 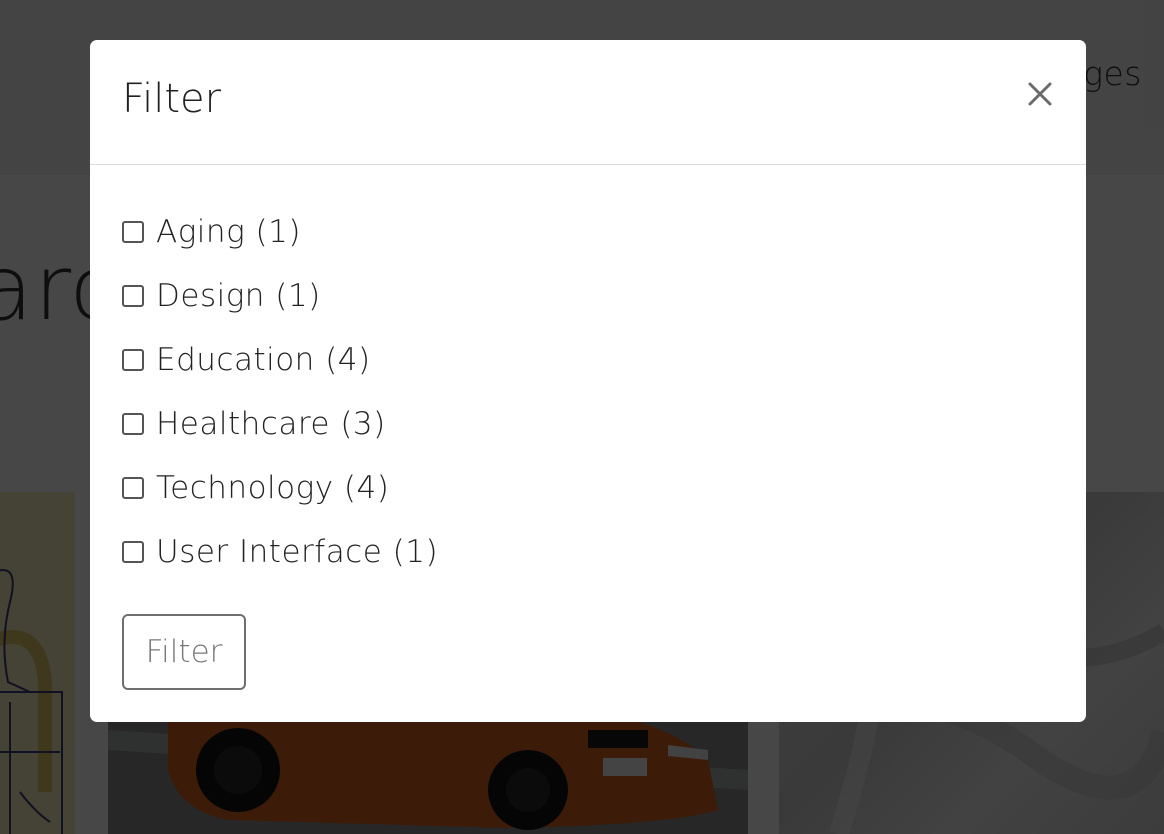 I want to click on option-label: Design (1), so click(x=238, y=296).